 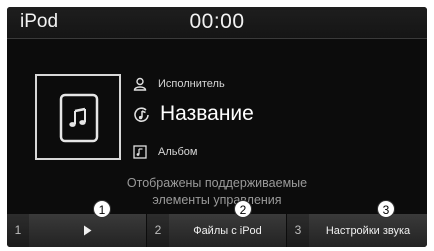 What do you see at coordinates (158, 230) in the screenshot?
I see `softkey-number: 2` at bounding box center [158, 230].